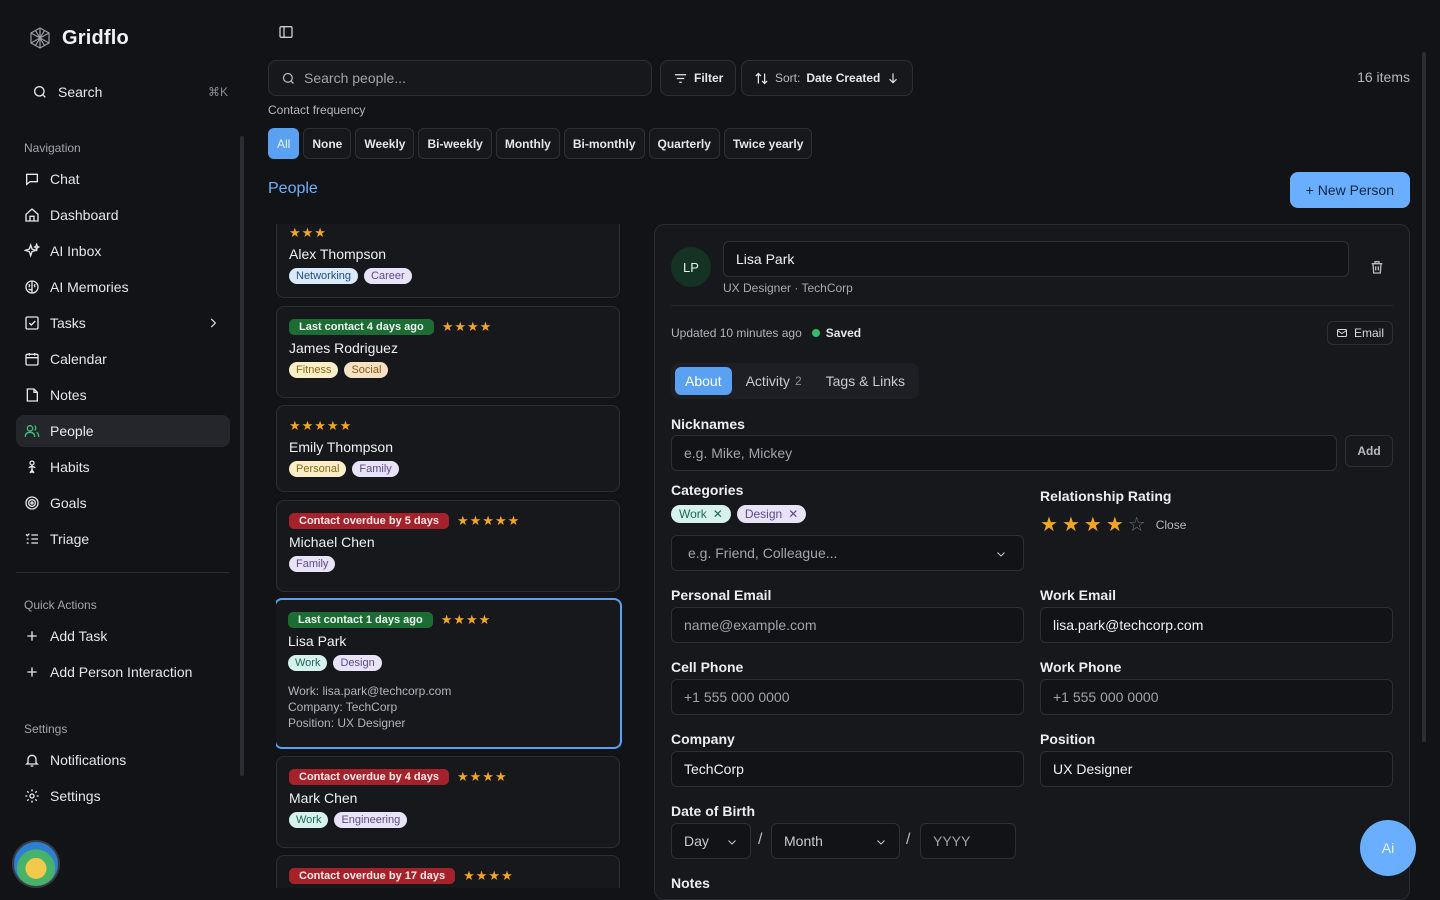  What do you see at coordinates (711, 841) in the screenshot?
I see `dob-day-select: Day` at bounding box center [711, 841].